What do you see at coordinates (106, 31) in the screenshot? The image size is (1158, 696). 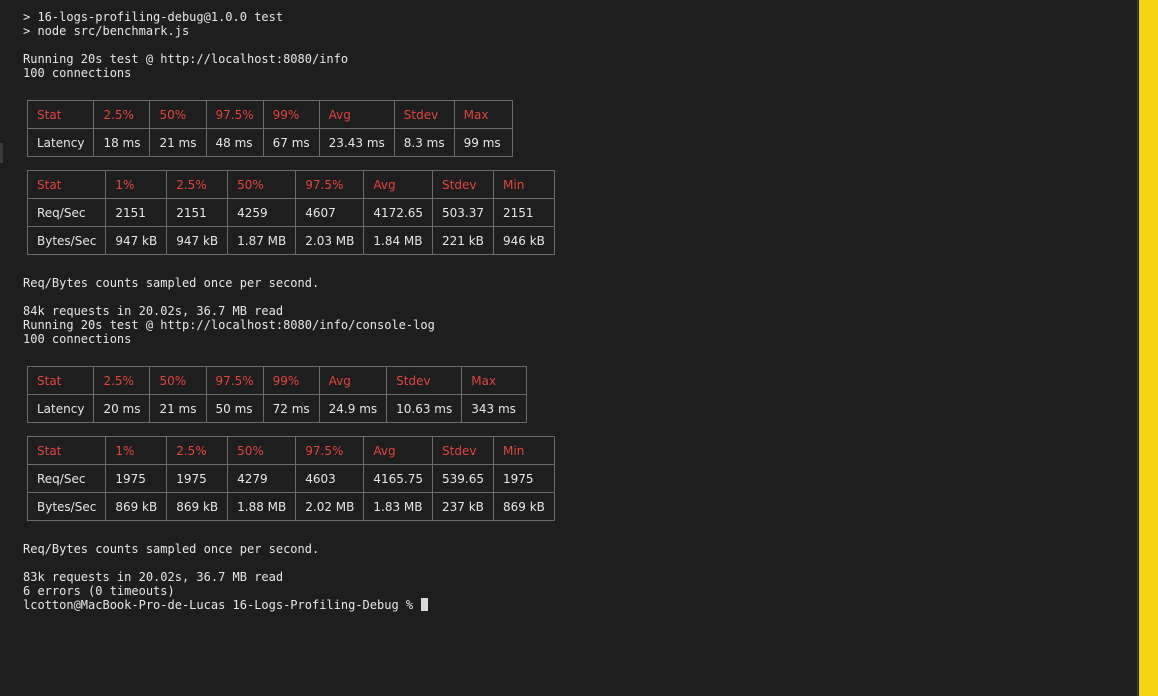 I see `npm-command-line: > node src/benchmark.js` at bounding box center [106, 31].